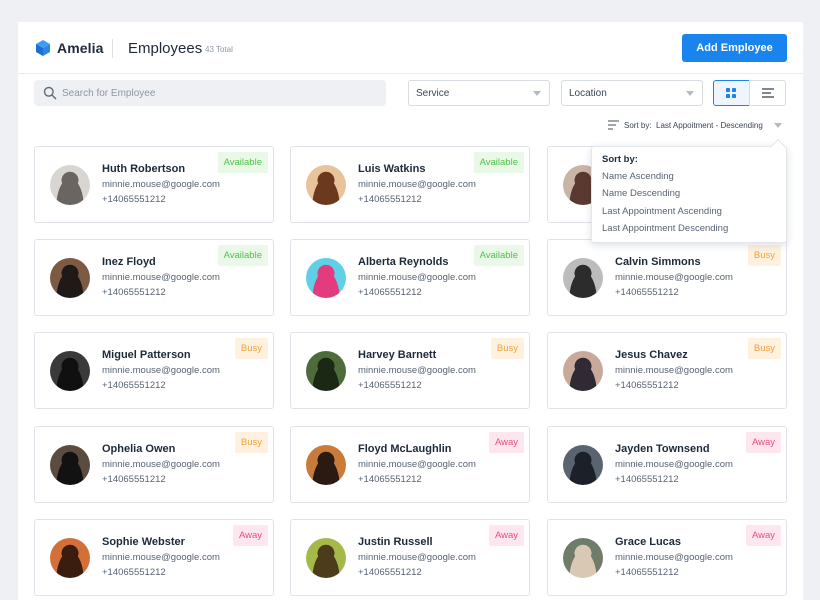  I want to click on list-view-icon, so click(768, 93).